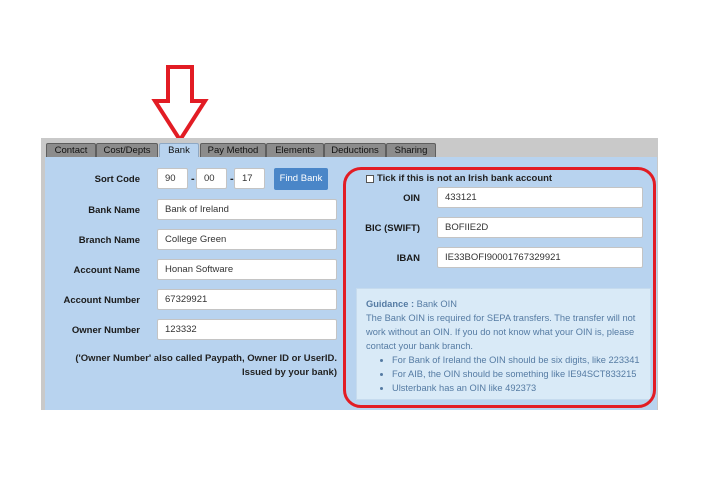 Image resolution: width=720 pixels, height=495 pixels. What do you see at coordinates (211, 178) in the screenshot?
I see `sort-code-part-2: 00` at bounding box center [211, 178].